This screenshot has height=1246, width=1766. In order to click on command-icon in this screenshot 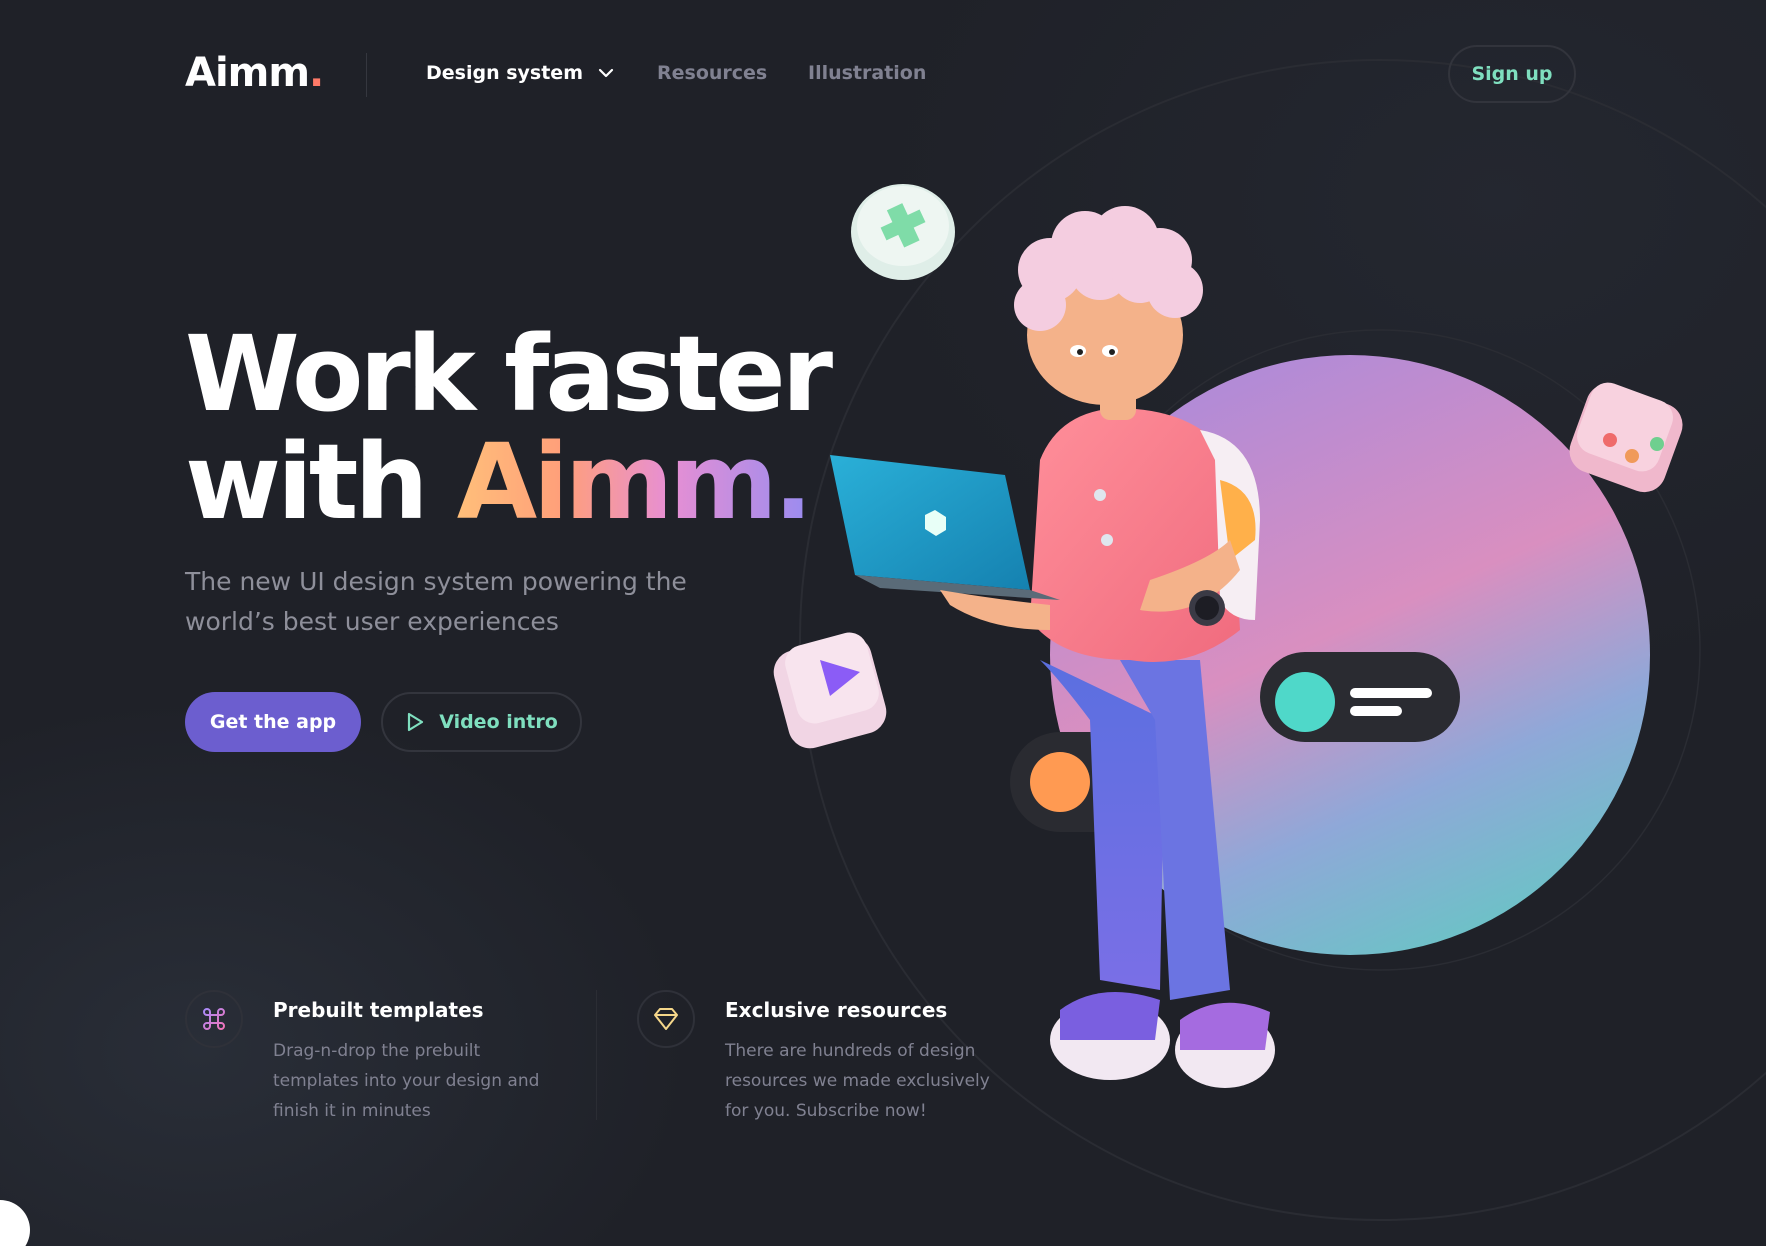, I will do `click(214, 1019)`.